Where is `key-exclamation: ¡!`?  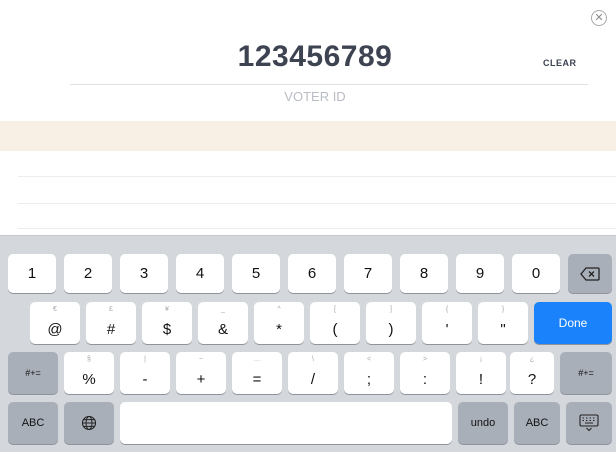
key-exclamation: ¡! is located at coordinates (481, 373).